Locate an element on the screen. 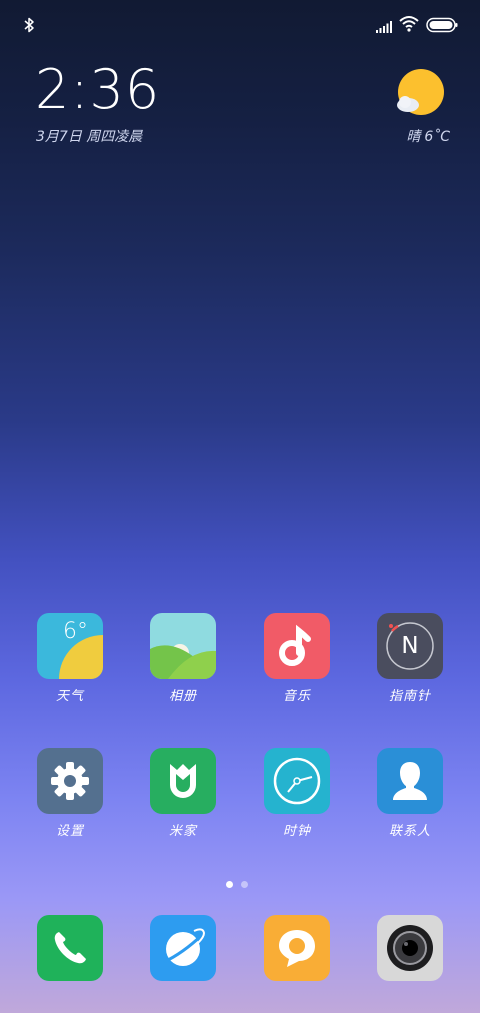  compass-icon: N is located at coordinates (410, 646).